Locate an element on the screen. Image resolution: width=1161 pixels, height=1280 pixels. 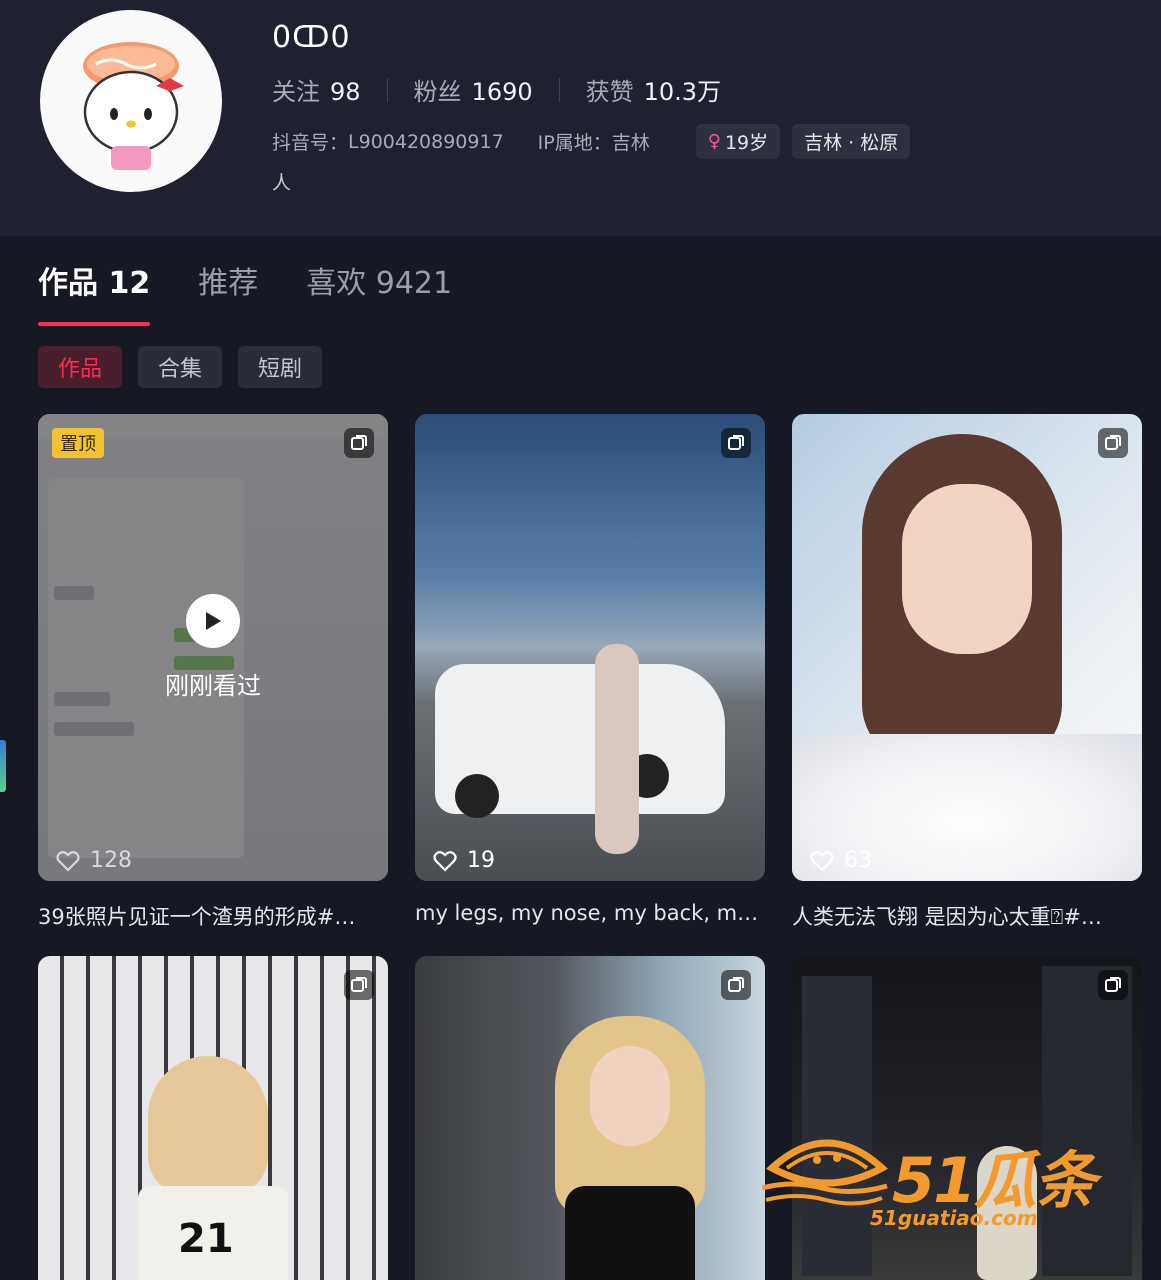
stat-likes: 获赞 10.3万 is located at coordinates (653, 89).